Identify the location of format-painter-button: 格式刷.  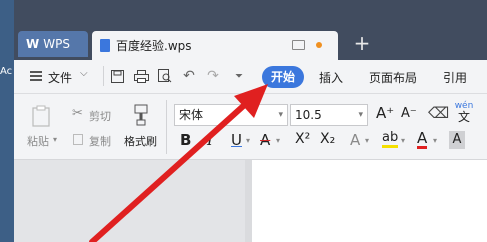
(140, 141).